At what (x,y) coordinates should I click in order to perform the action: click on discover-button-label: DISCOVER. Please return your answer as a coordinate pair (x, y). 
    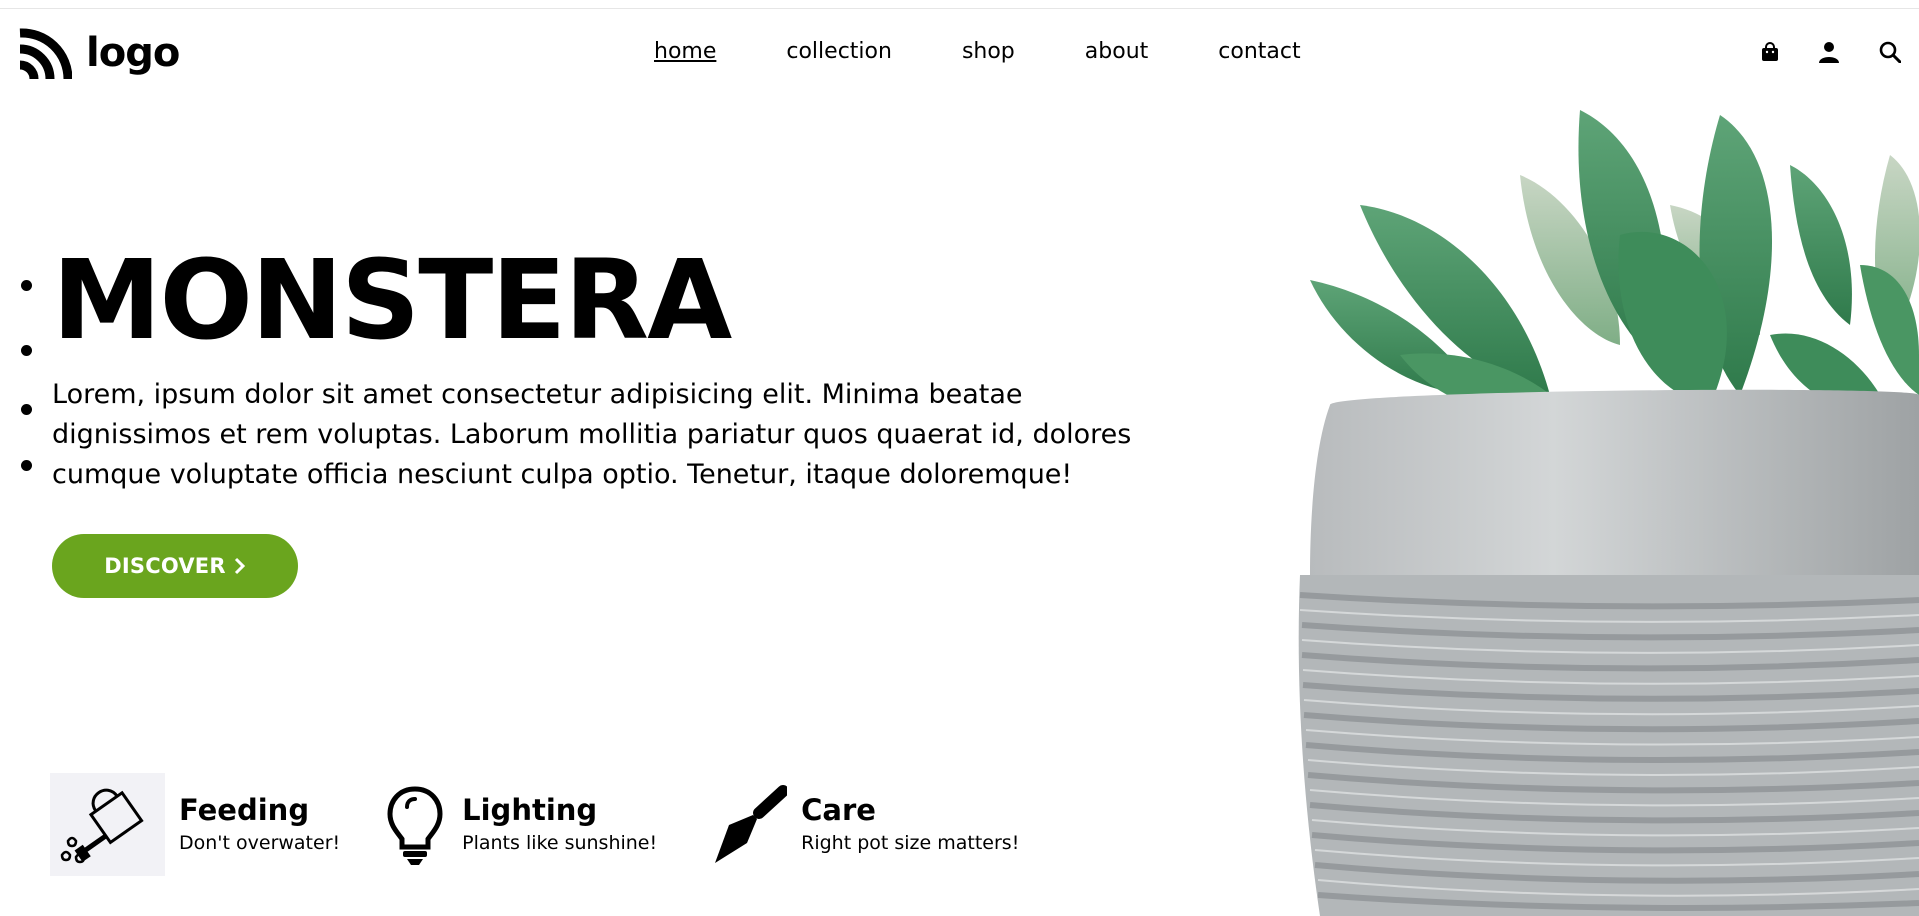
    Looking at the image, I should click on (165, 566).